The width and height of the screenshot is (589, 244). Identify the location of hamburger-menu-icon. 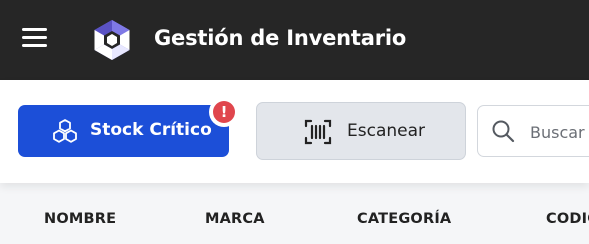
(34, 38).